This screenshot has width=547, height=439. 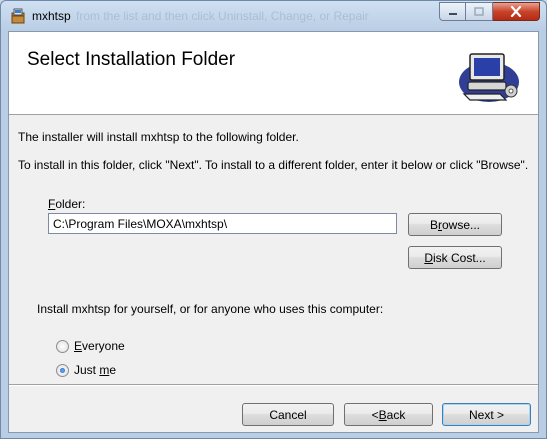 I want to click on just-me-radio-option: Just me, so click(x=86, y=370).